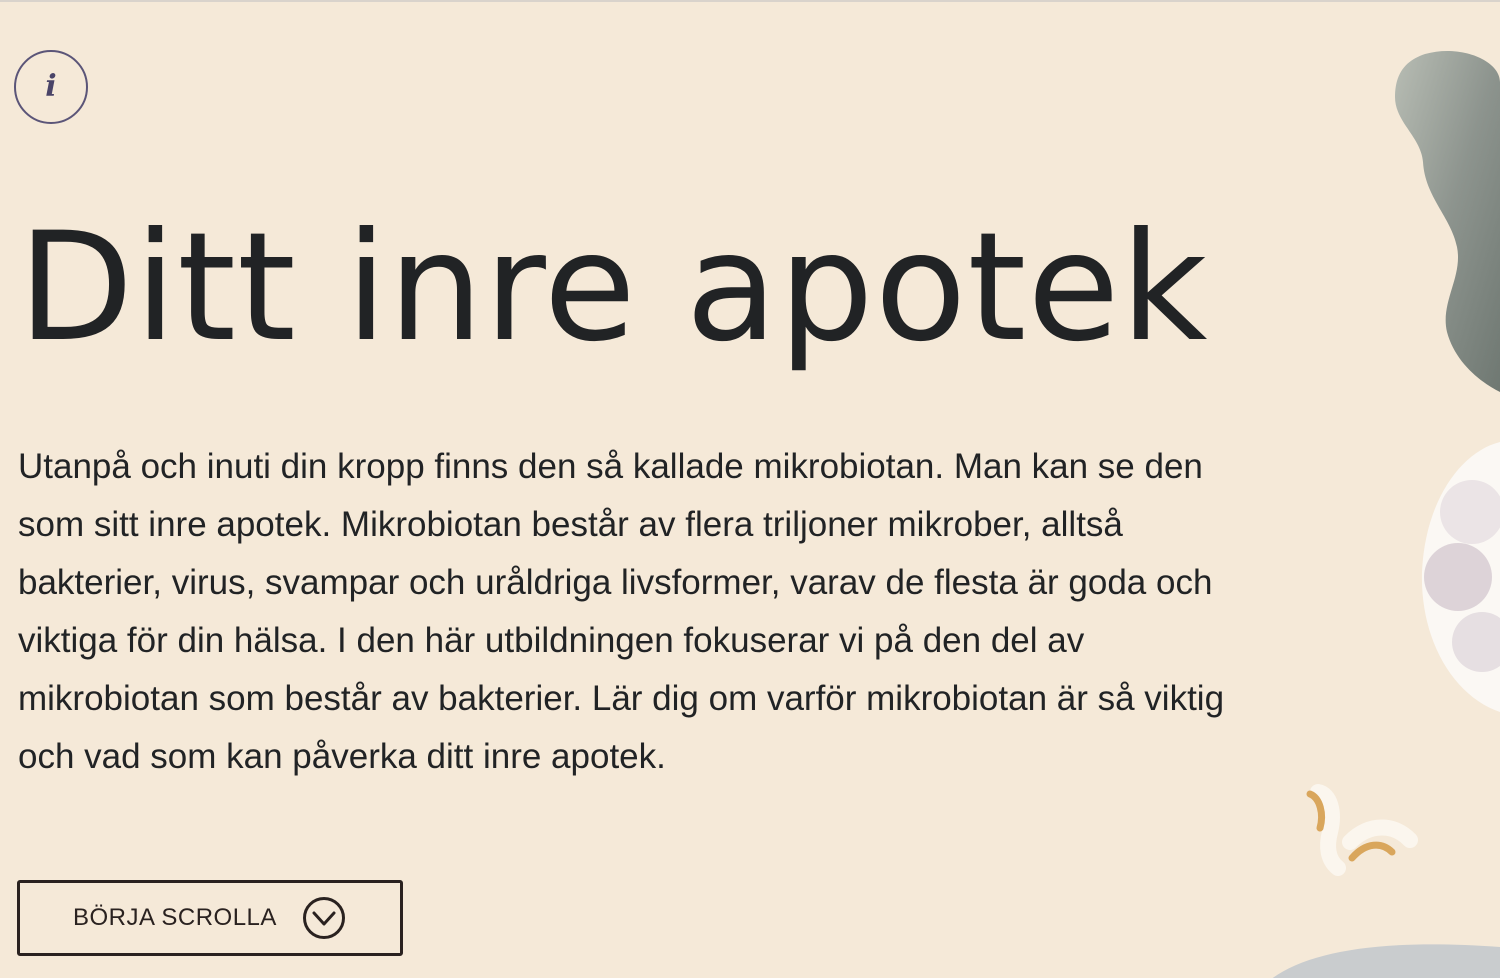  I want to click on info-icon: i, so click(51, 86).